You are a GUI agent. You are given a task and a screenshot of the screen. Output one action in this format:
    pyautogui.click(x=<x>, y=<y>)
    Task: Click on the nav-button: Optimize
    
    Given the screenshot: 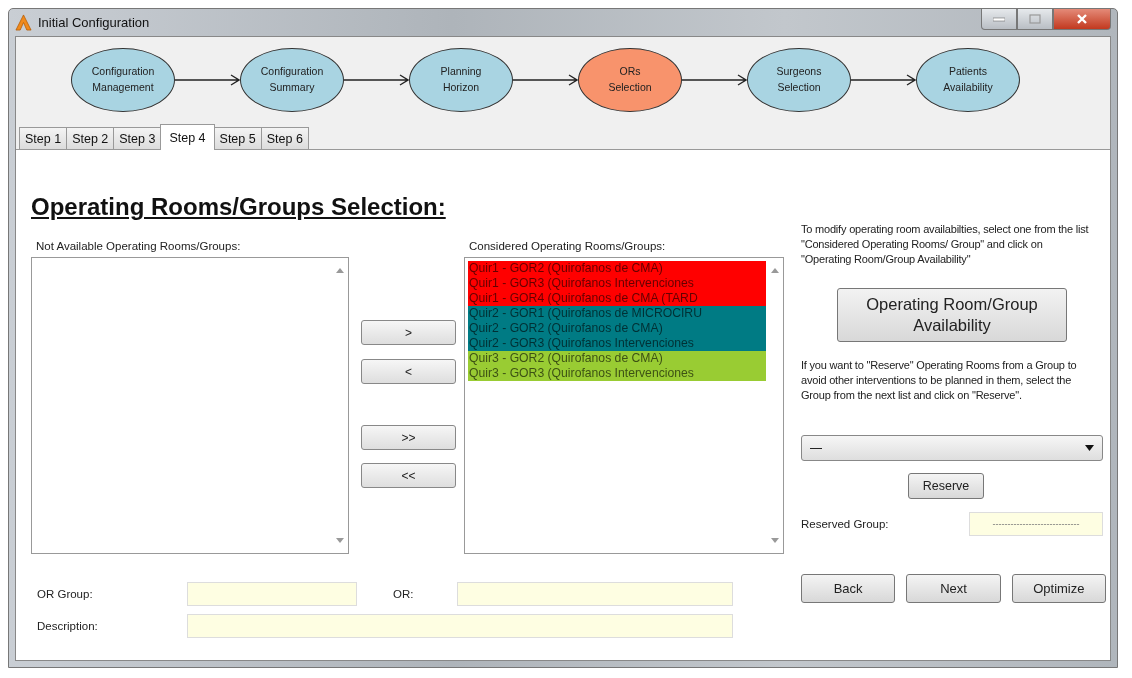 What is the action you would take?
    pyautogui.click(x=1058, y=588)
    